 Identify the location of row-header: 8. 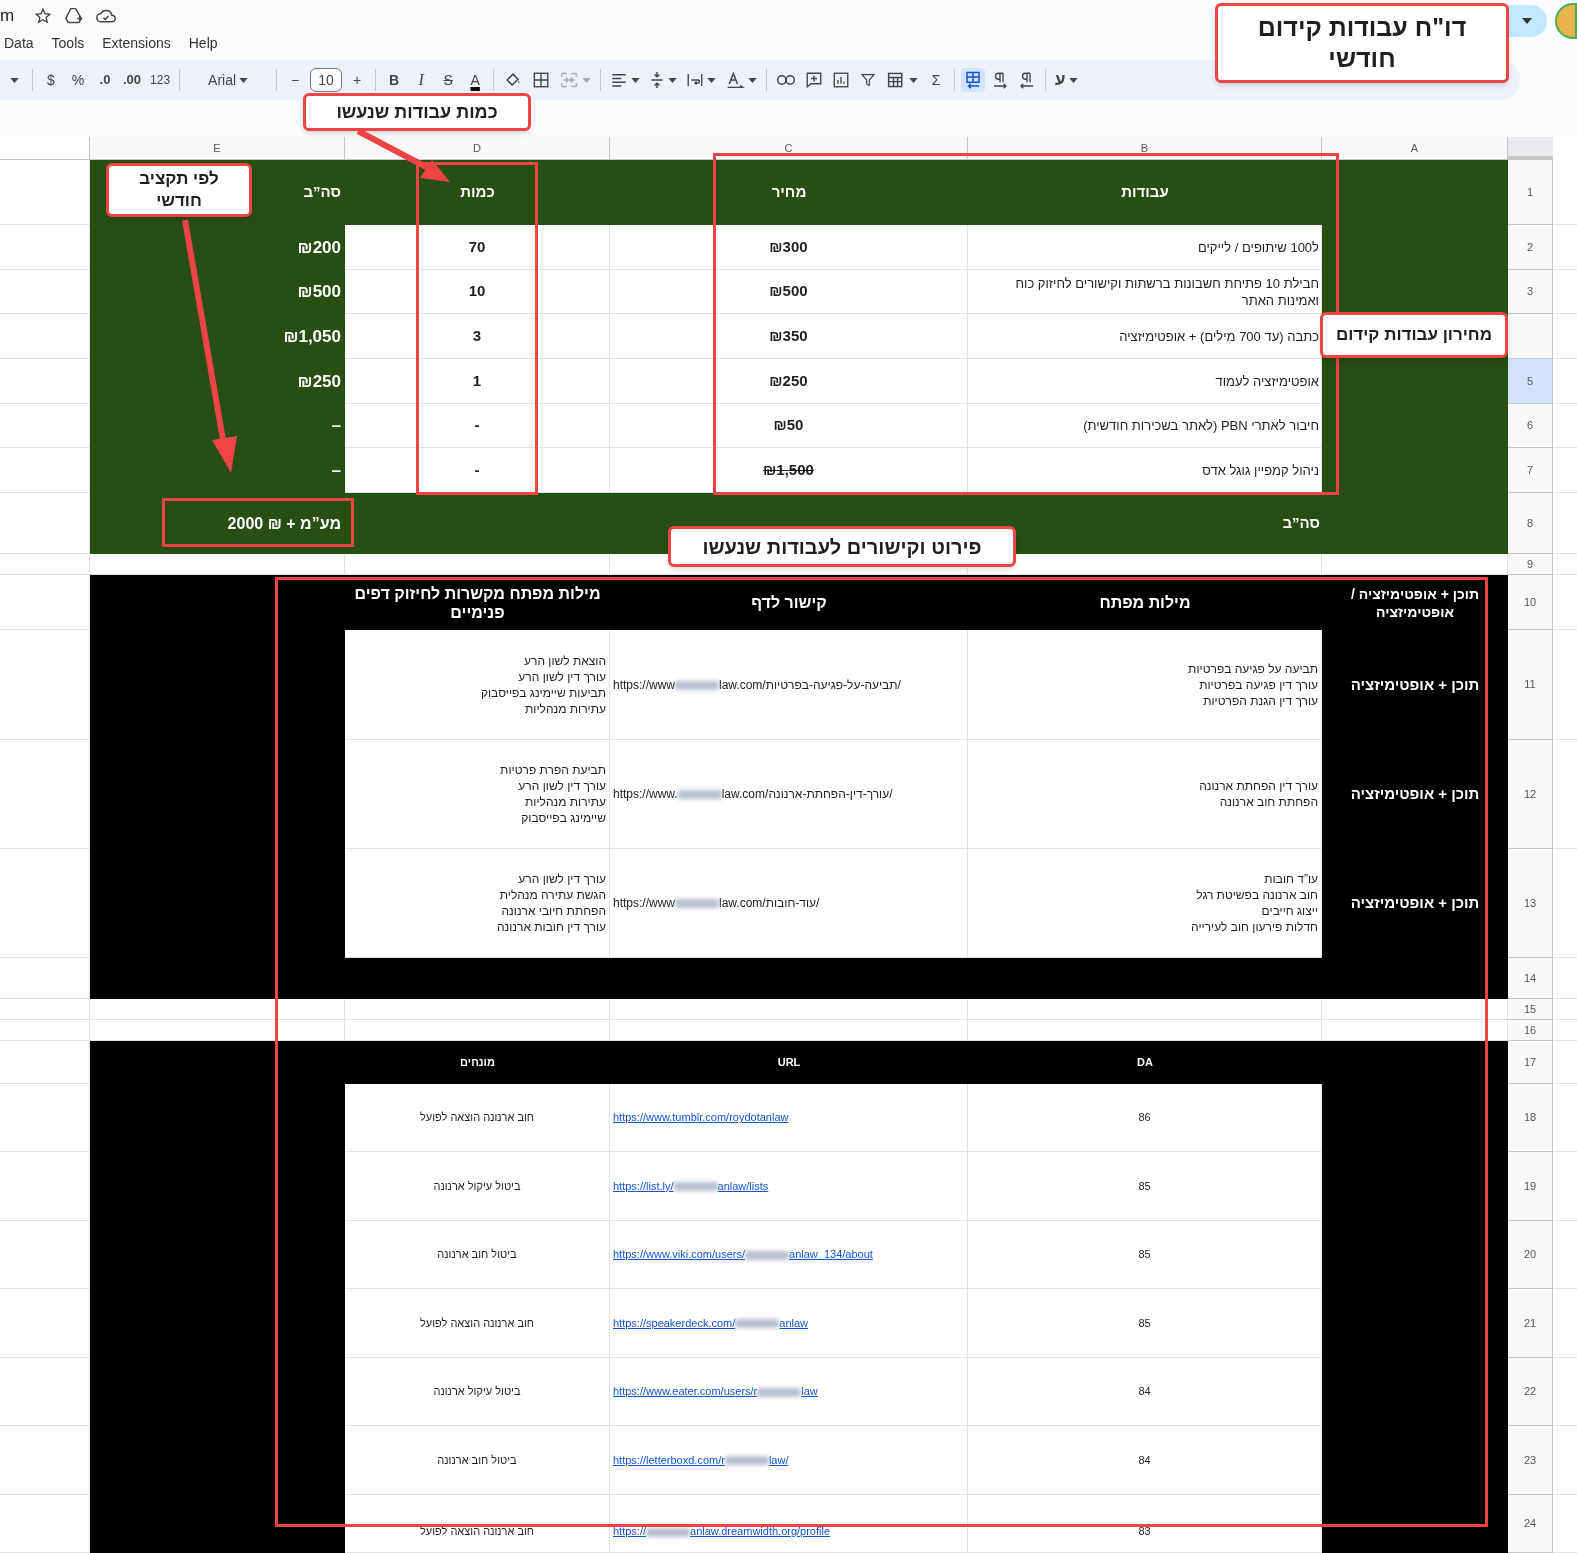
(1530, 523).